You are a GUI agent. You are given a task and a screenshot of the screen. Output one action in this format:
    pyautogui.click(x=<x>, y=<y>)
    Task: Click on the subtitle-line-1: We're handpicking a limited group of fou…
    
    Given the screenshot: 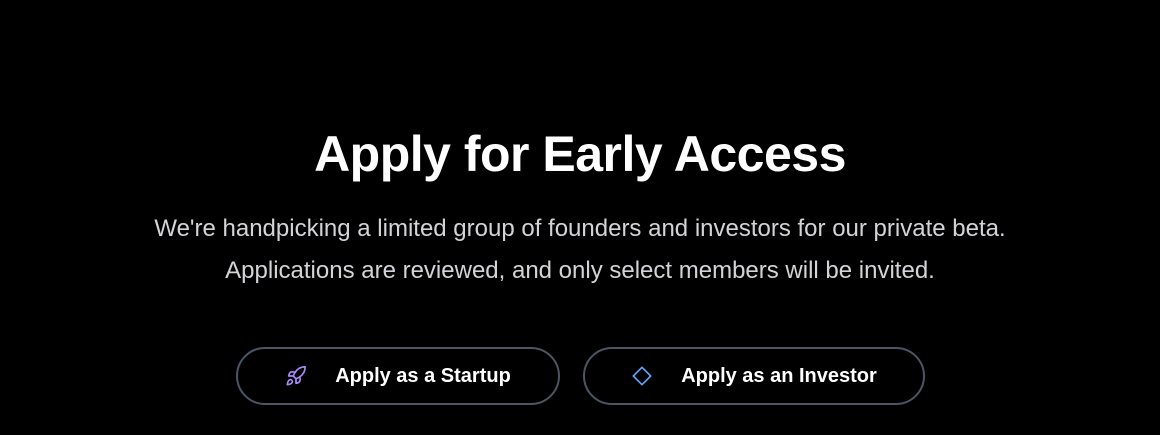 What is the action you would take?
    pyautogui.click(x=580, y=228)
    